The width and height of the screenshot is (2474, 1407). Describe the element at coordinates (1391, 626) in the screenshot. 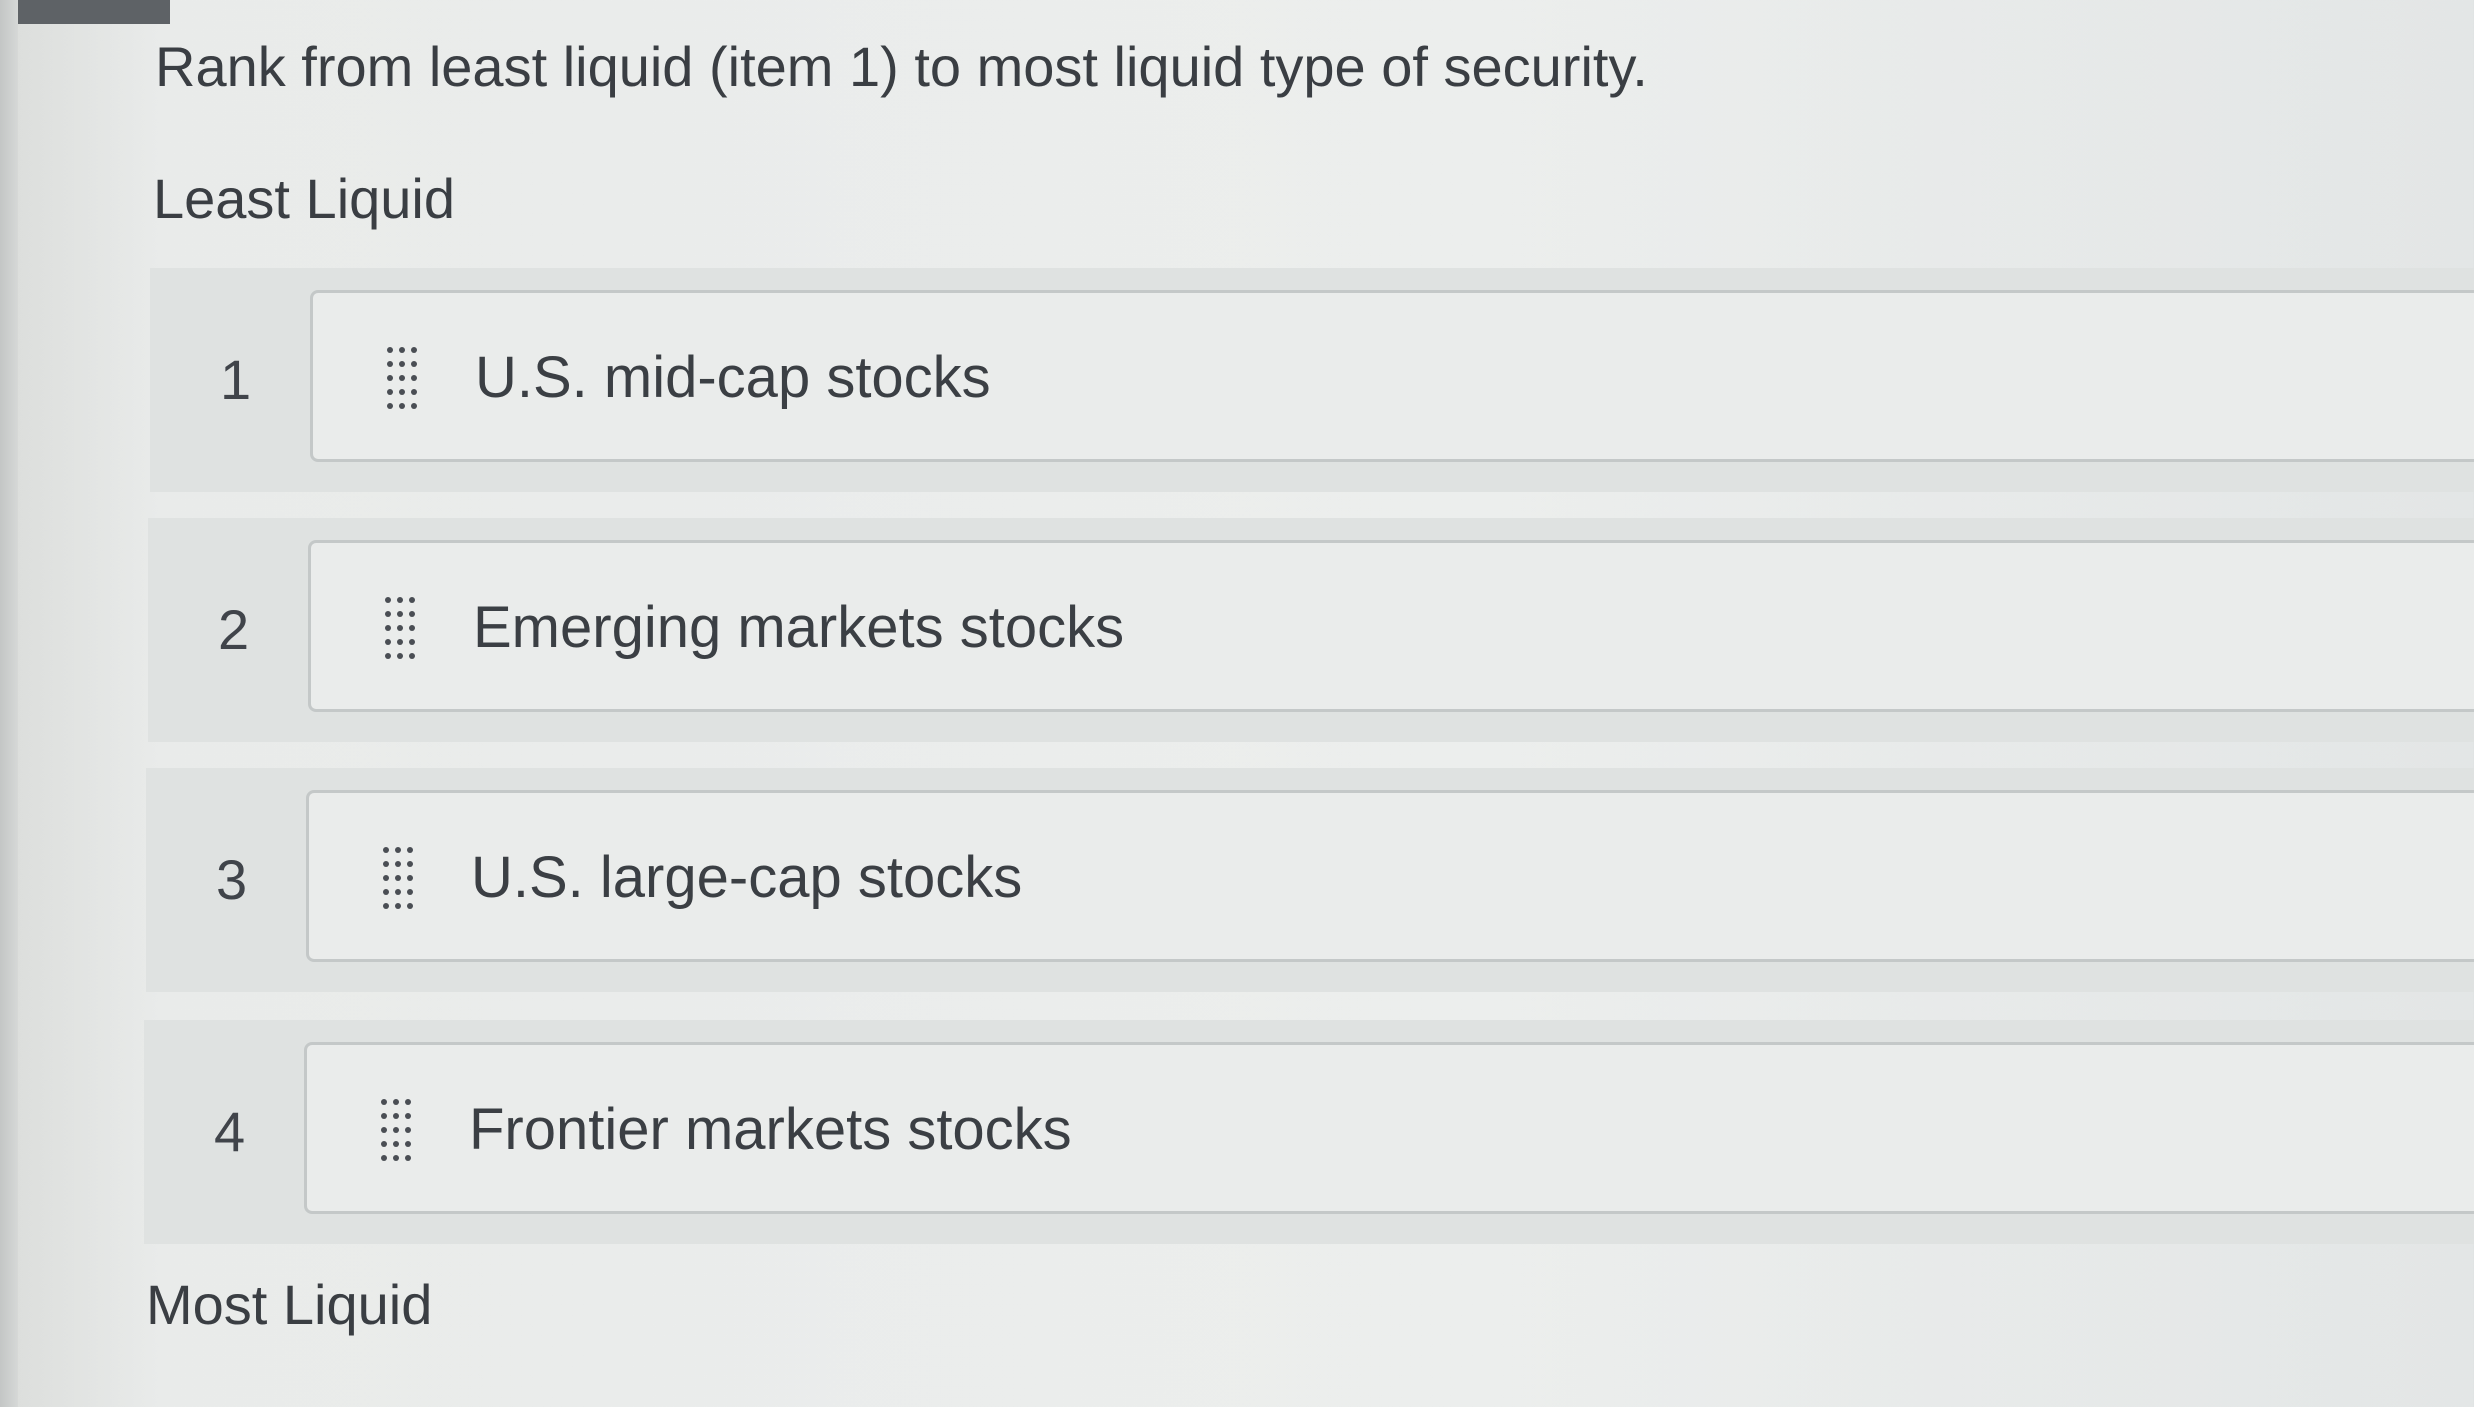

I see `draggable-item: Emerging markets stocks` at that location.